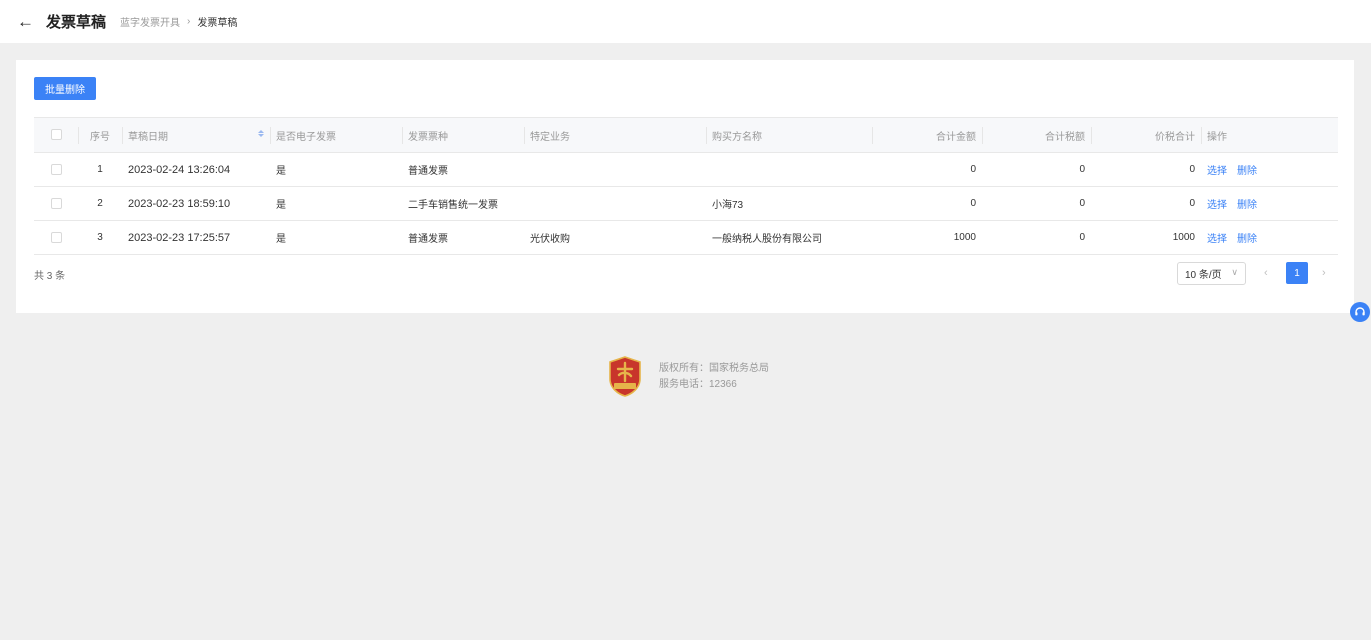 Image resolution: width=1371 pixels, height=640 pixels. I want to click on row-date: 2023-02-23 17:25:57, so click(196, 237).